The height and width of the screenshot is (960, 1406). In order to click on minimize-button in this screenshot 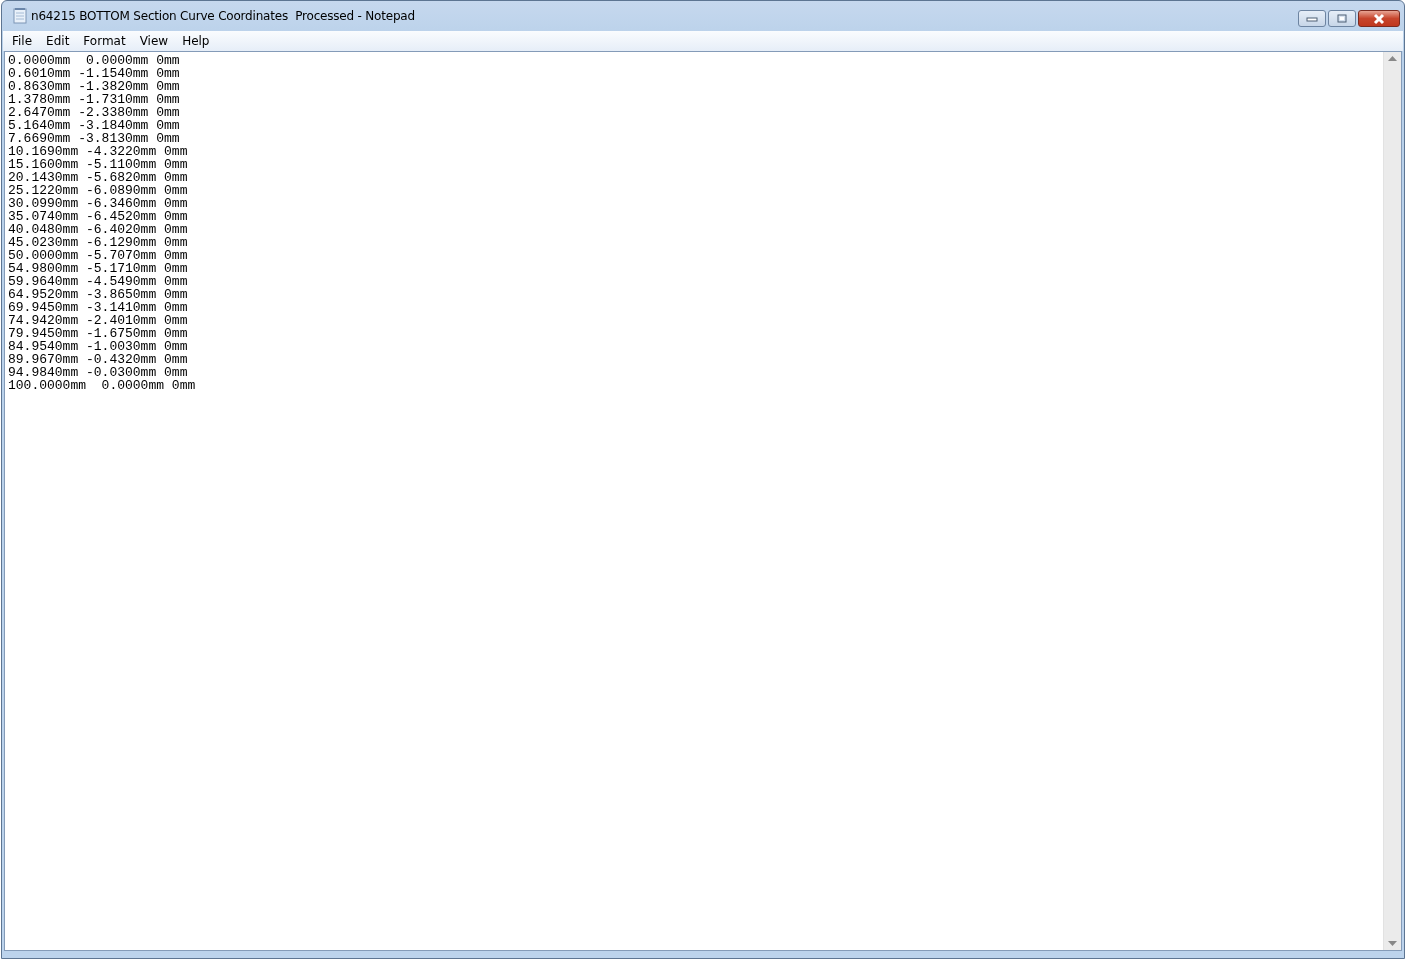, I will do `click(1312, 18)`.